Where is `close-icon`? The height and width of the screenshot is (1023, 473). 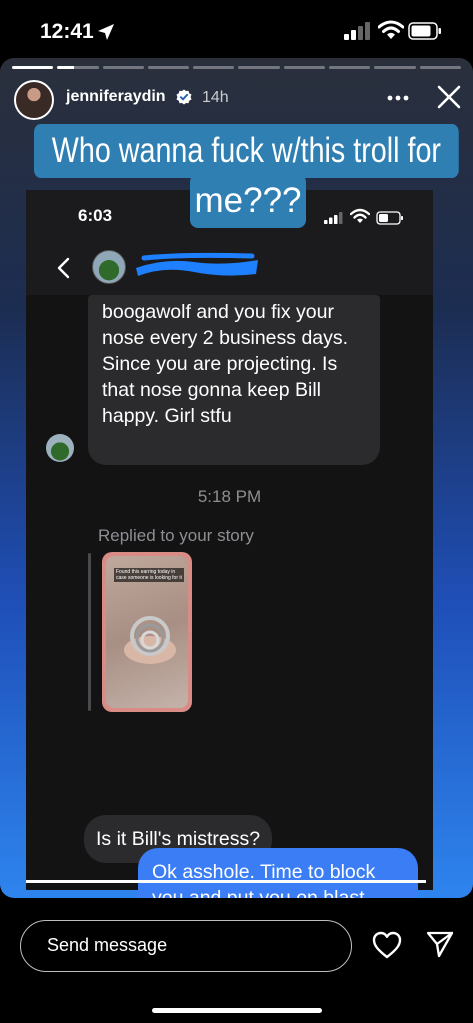
close-icon is located at coordinates (449, 97).